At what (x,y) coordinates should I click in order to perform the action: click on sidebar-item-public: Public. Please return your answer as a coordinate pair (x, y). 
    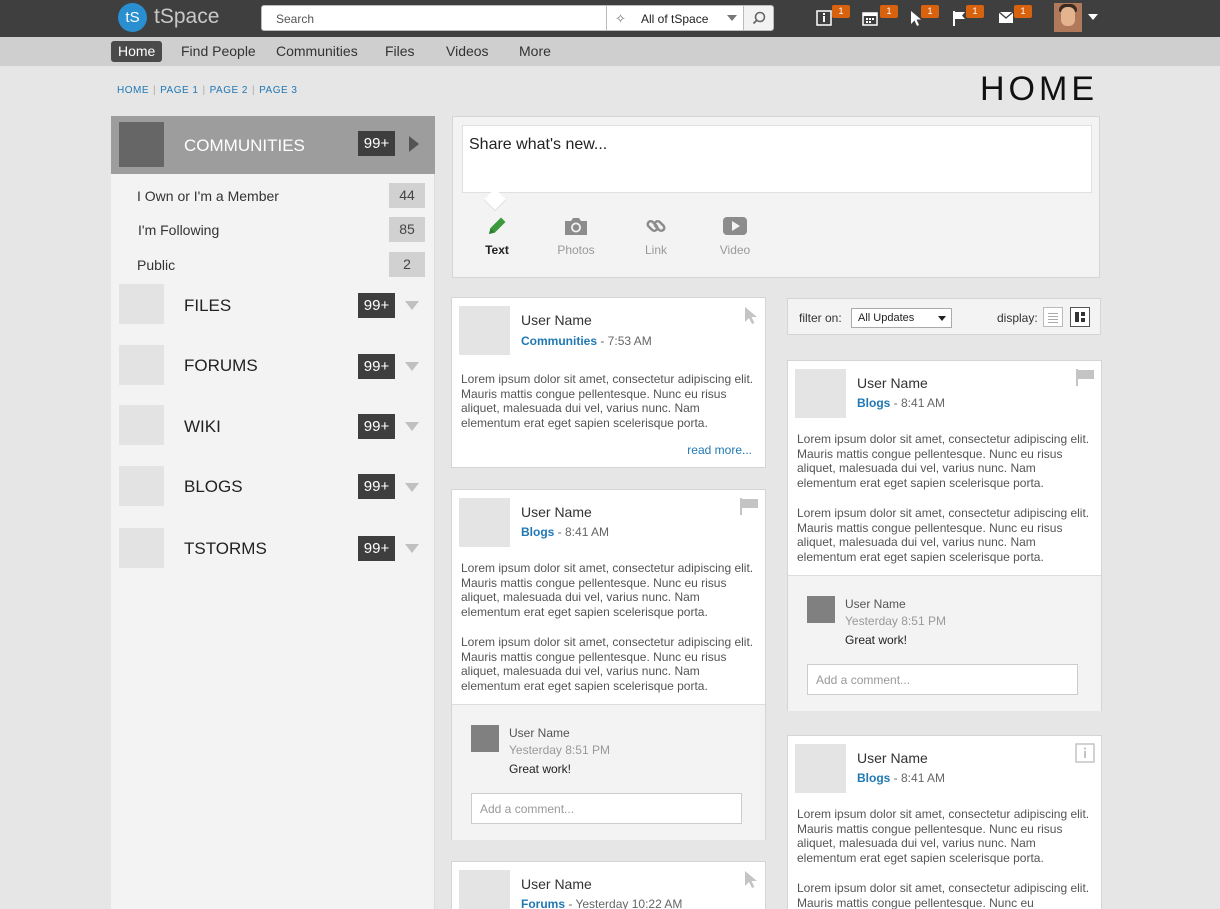
    Looking at the image, I should click on (156, 265).